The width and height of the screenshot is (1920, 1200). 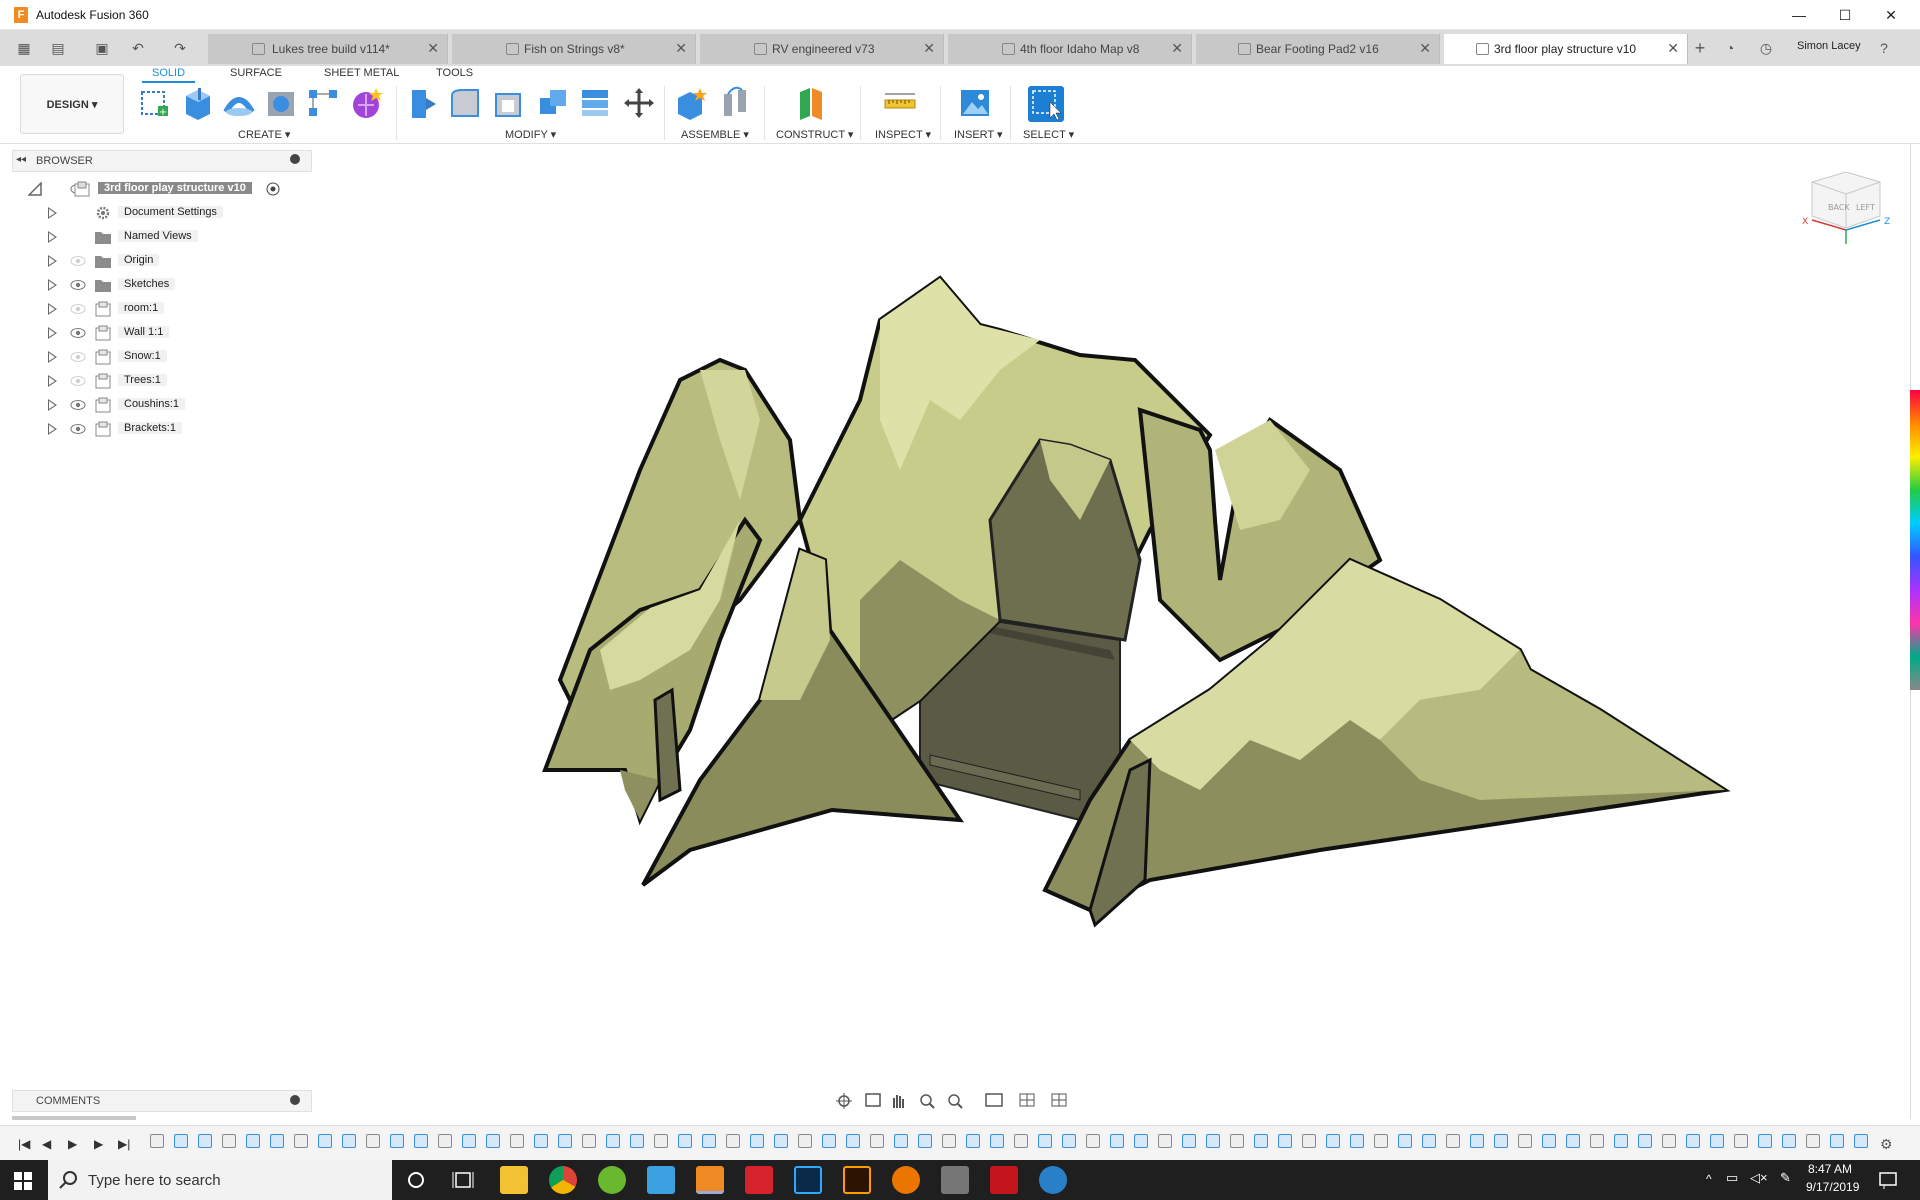 What do you see at coordinates (463, 1180) in the screenshot?
I see `task-view-icon` at bounding box center [463, 1180].